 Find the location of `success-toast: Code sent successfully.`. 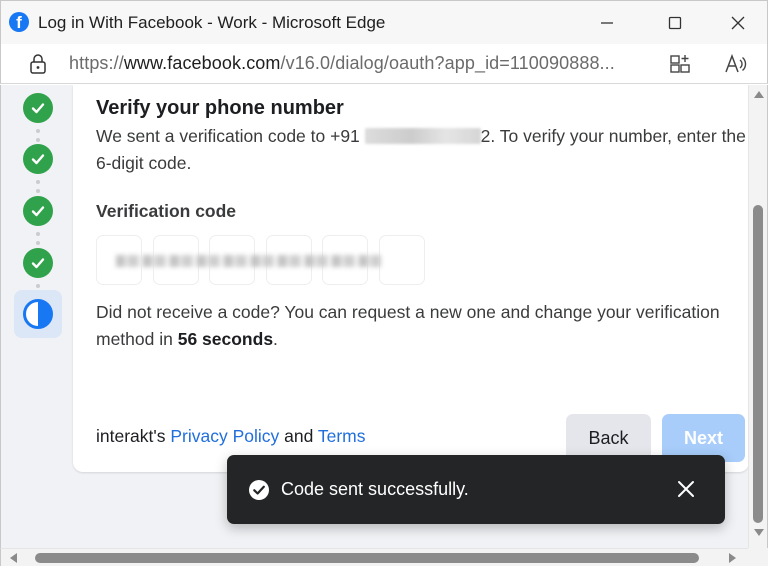

success-toast: Code sent successfully. is located at coordinates (476, 489).